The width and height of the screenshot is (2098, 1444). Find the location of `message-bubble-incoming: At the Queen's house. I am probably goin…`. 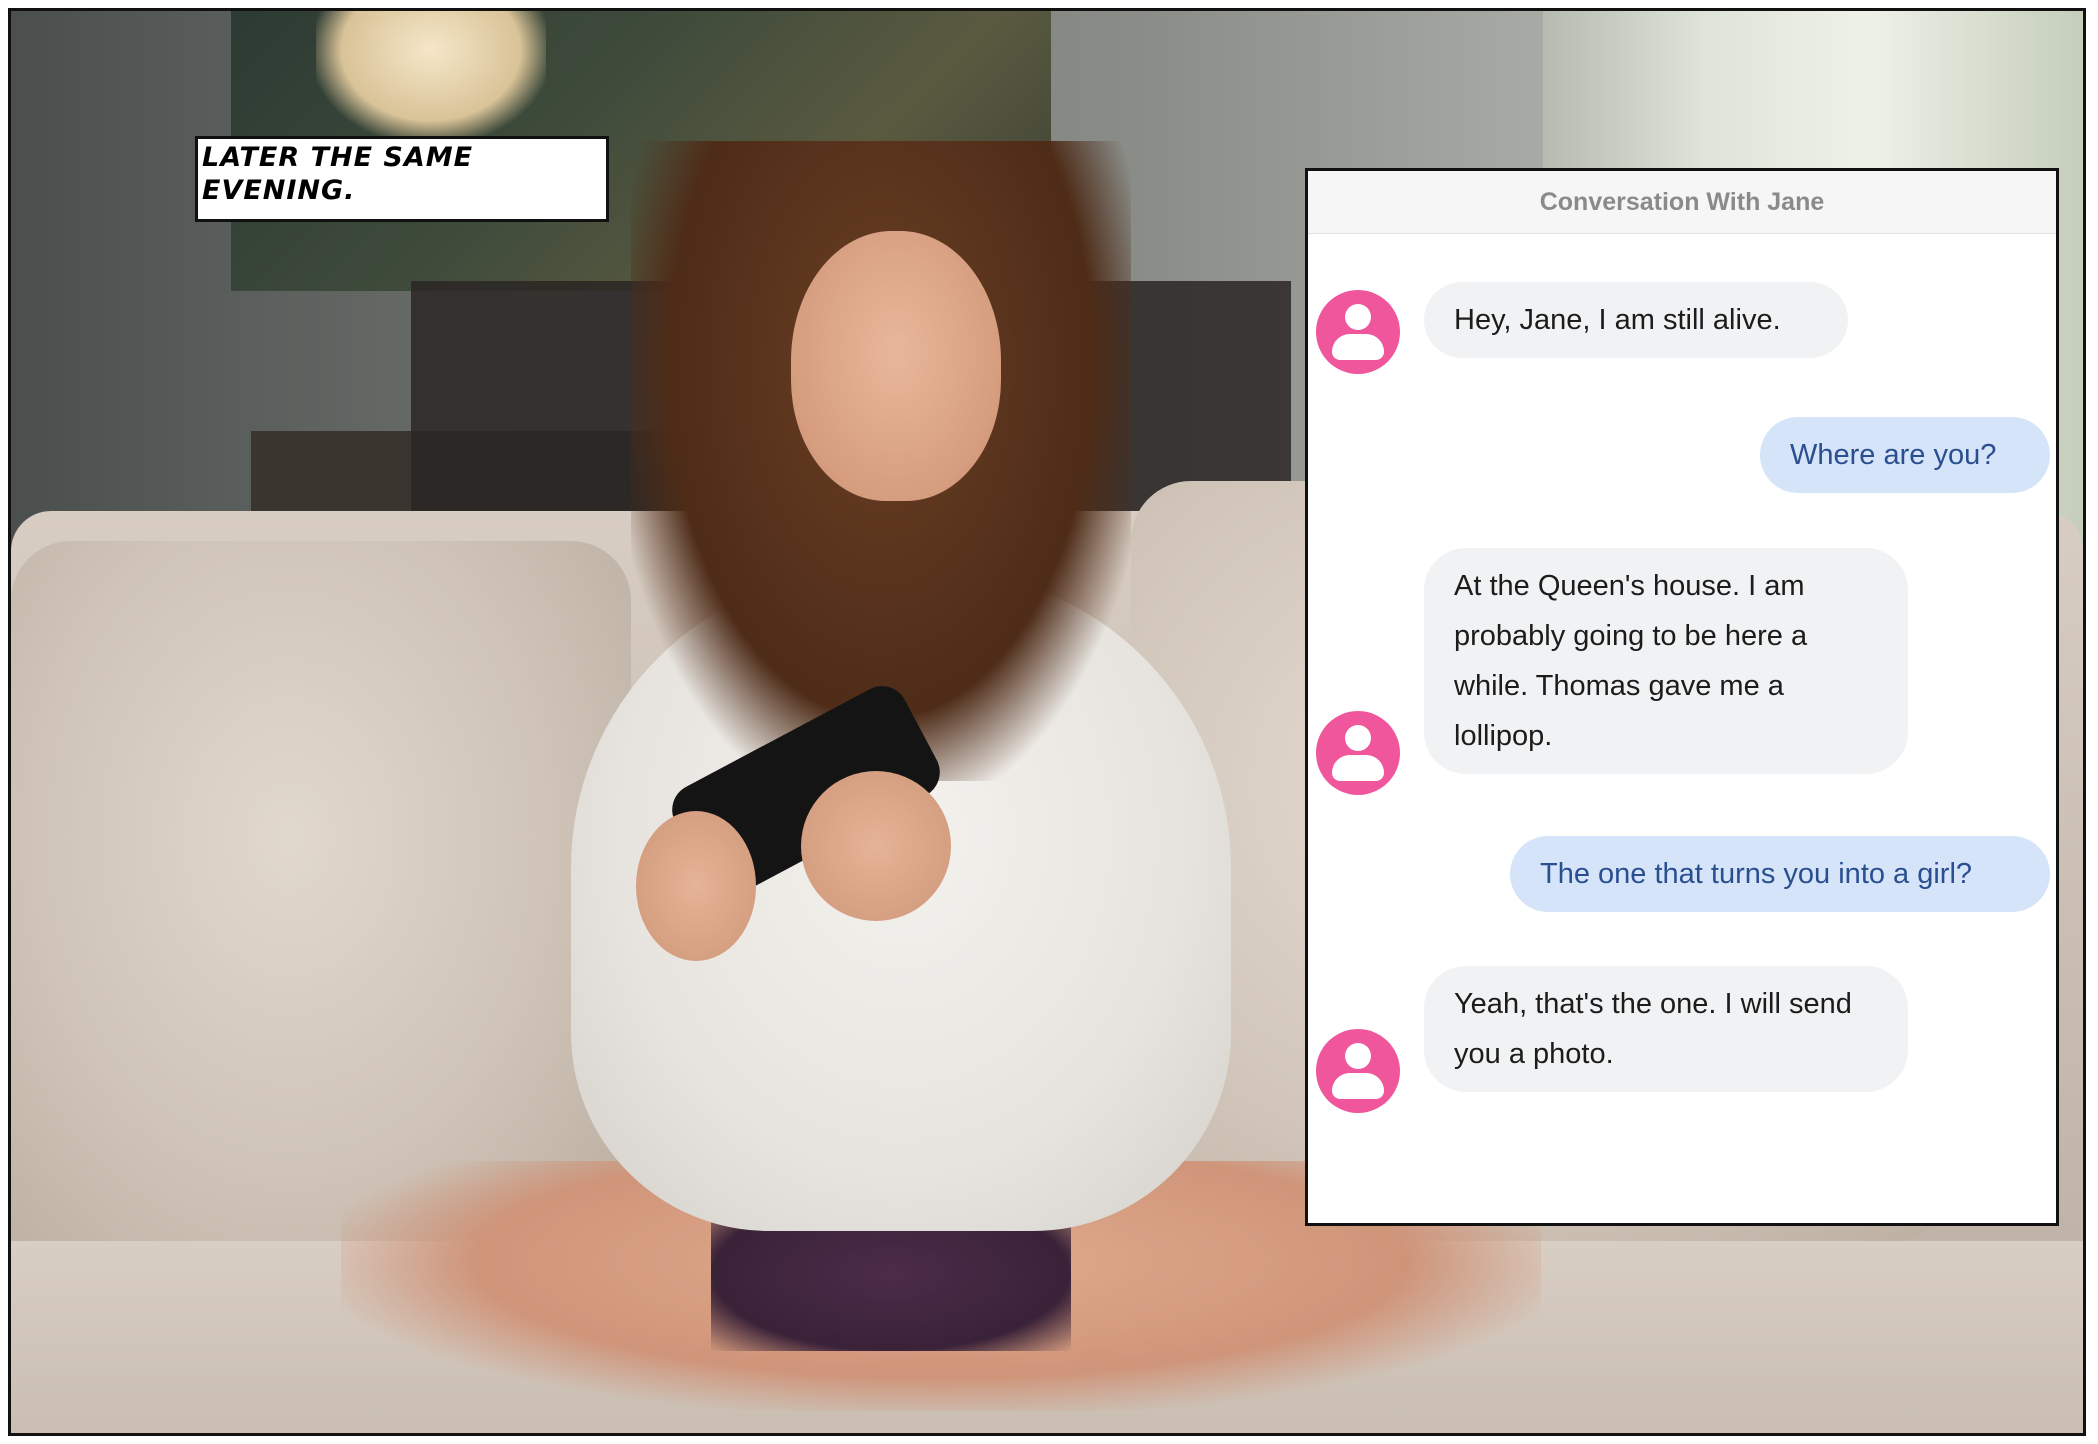

message-bubble-incoming: At the Queen's house. I am probably goin… is located at coordinates (1666, 661).